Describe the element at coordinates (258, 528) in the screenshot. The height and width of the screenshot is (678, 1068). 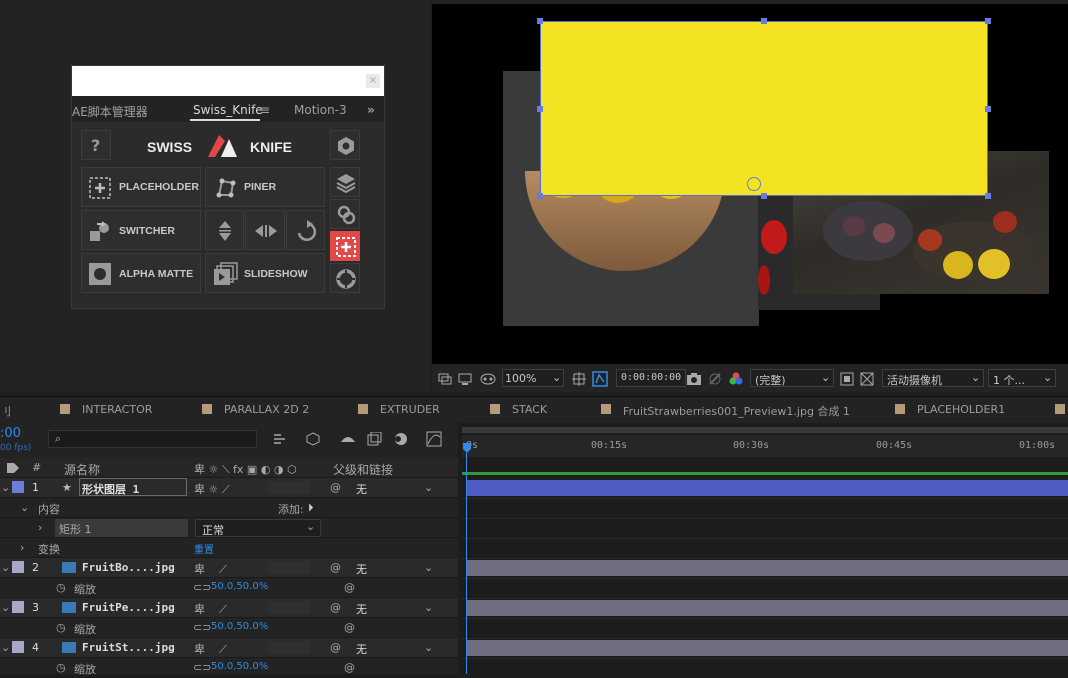
I see `blend-mode-dropdown: 正常 ⌄` at that location.